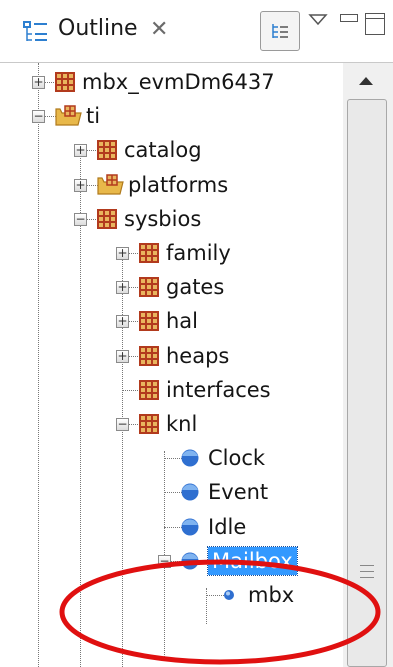  I want to click on sort-icon, so click(280, 31).